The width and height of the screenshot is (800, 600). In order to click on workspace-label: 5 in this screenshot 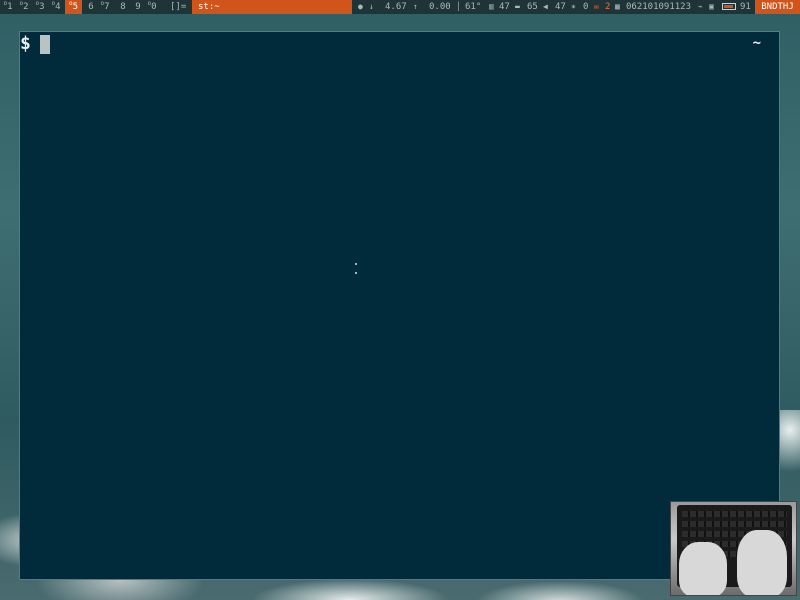, I will do `click(75, 7)`.